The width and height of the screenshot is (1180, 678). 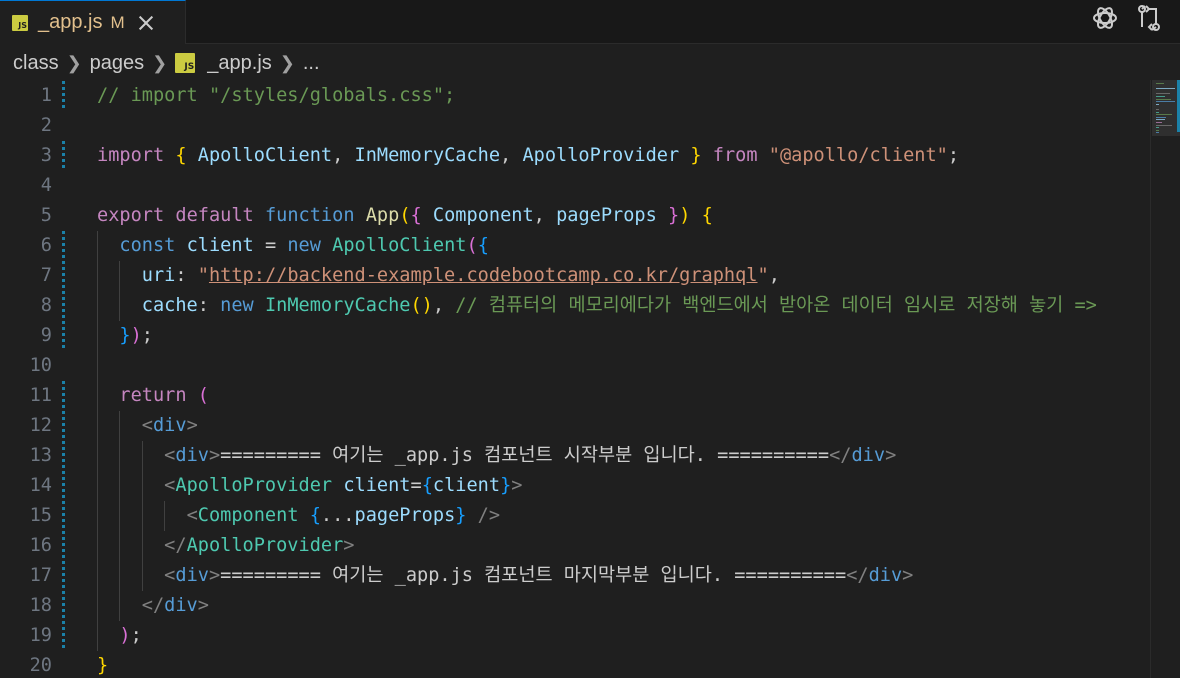 I want to click on code-line: 15 <Component {...pageProps} />, so click(x=575, y=516).